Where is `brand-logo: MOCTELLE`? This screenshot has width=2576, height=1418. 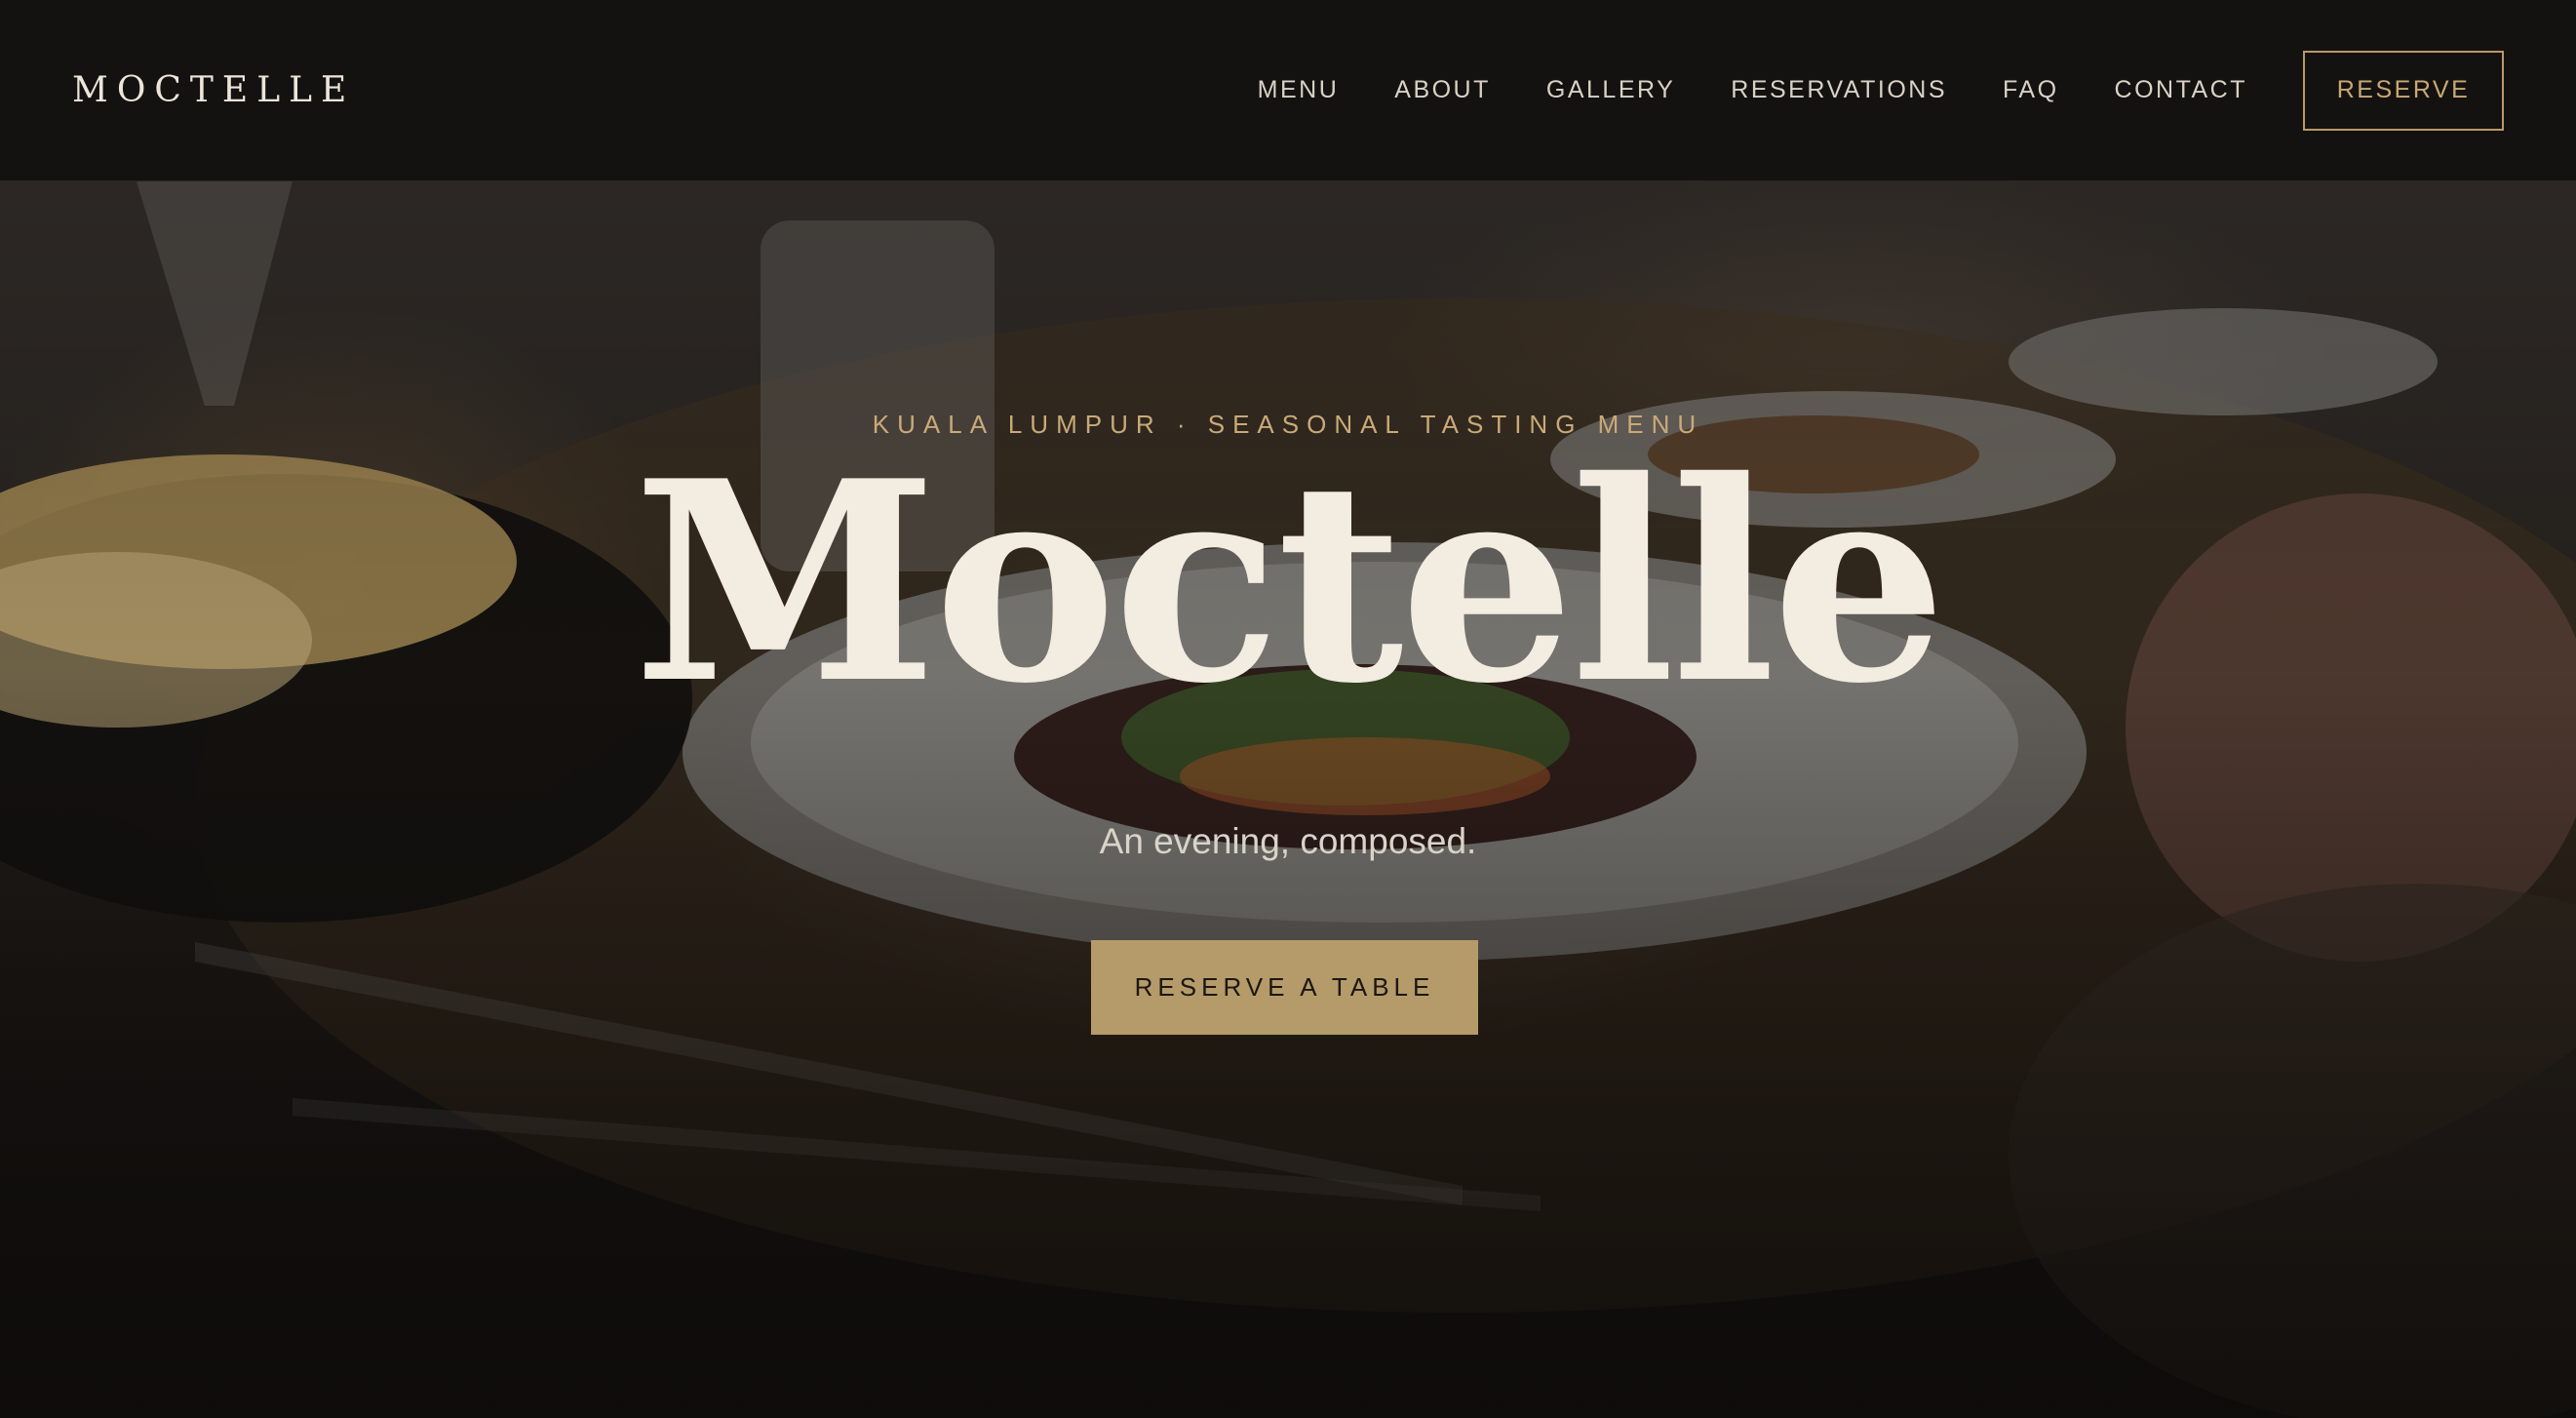
brand-logo: MOCTELLE is located at coordinates (213, 90).